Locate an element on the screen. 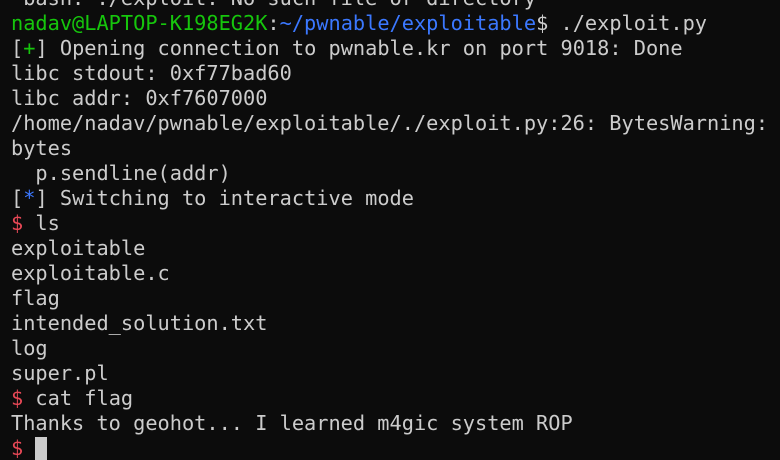 The height and width of the screenshot is (460, 780). ls-command: ls is located at coordinates (41, 223).